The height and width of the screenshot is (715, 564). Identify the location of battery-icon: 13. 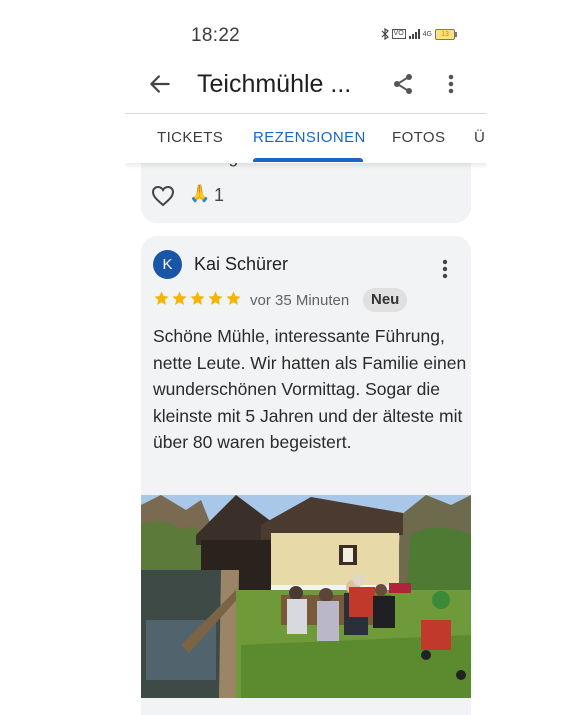
(446, 34).